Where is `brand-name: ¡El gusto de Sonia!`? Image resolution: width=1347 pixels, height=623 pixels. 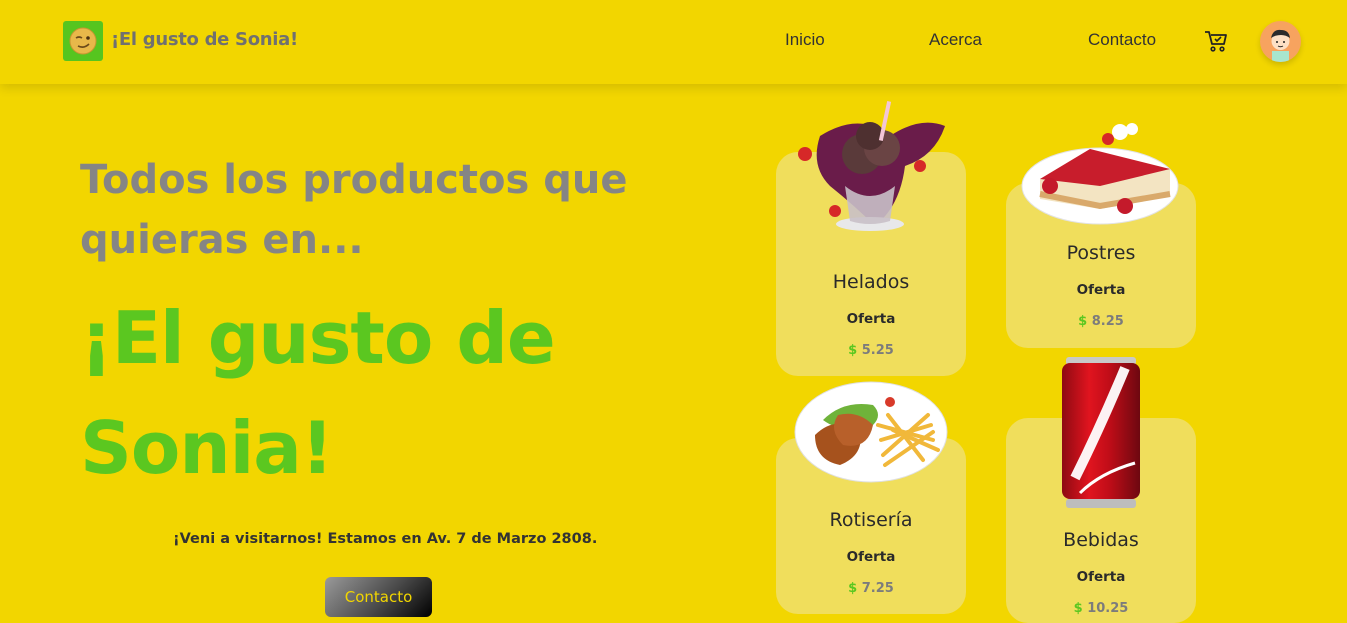 brand-name: ¡El gusto de Sonia! is located at coordinates (204, 39).